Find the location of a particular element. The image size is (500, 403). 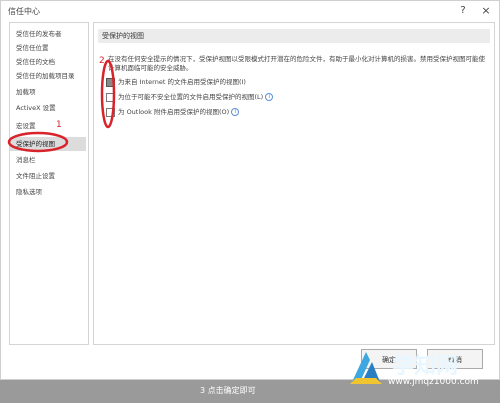

logo-mark-icon is located at coordinates (366, 368).